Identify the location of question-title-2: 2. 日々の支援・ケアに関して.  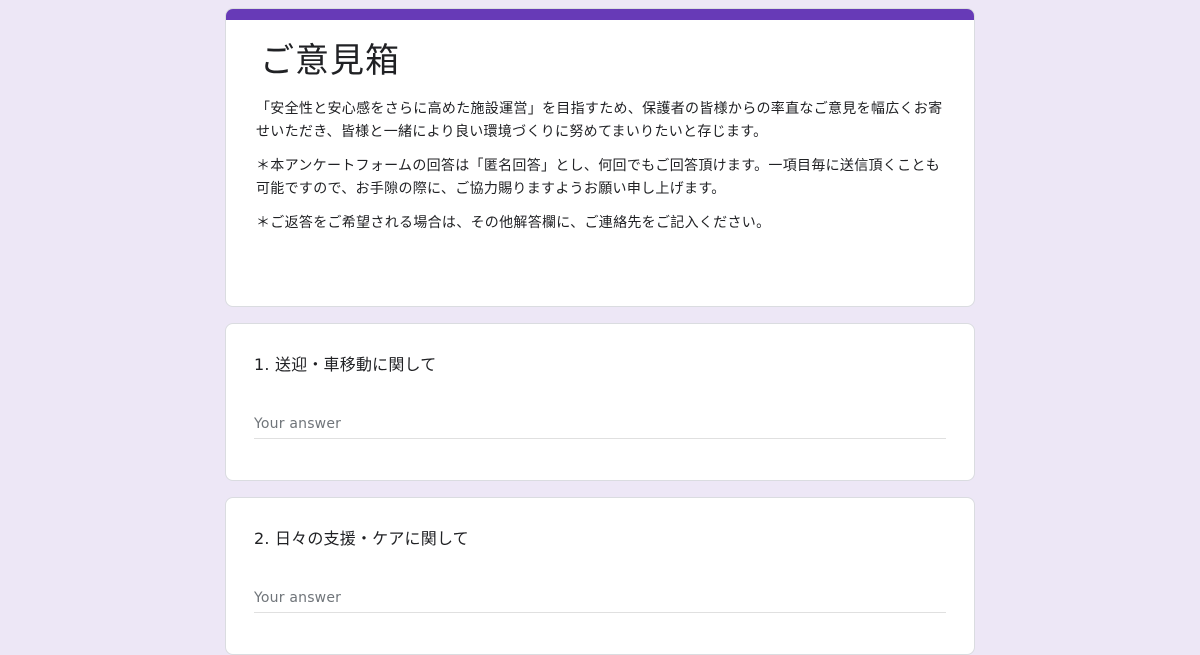
(361, 538).